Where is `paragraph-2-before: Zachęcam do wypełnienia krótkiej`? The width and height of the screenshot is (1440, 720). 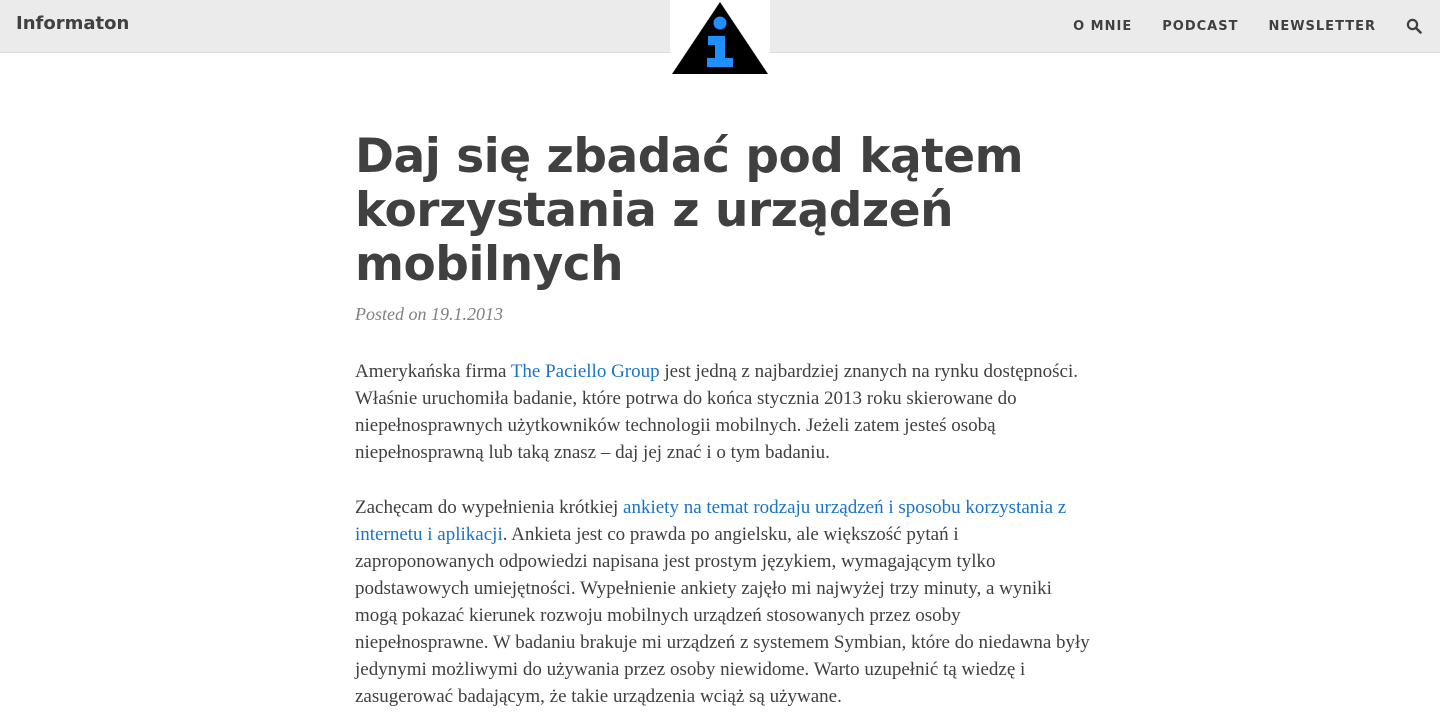 paragraph-2-before: Zachęcam do wypełnienia krótkiej is located at coordinates (489, 507).